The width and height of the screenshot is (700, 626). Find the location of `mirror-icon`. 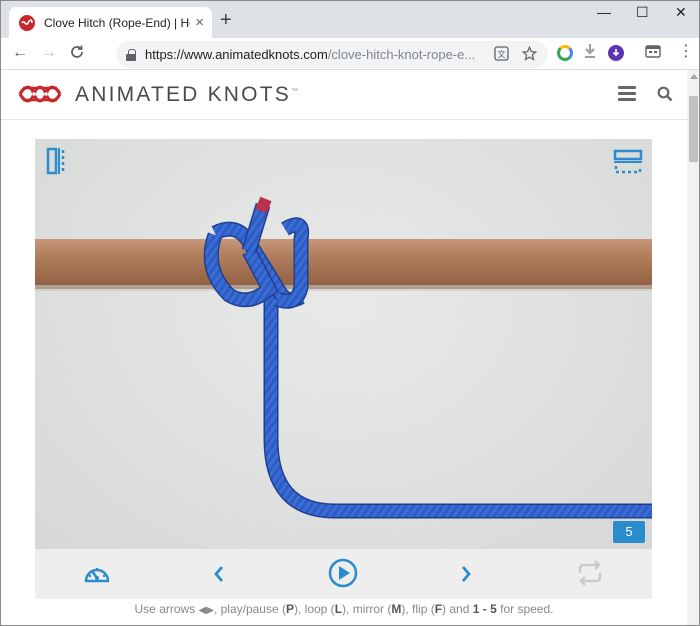

mirror-icon is located at coordinates (59, 161).